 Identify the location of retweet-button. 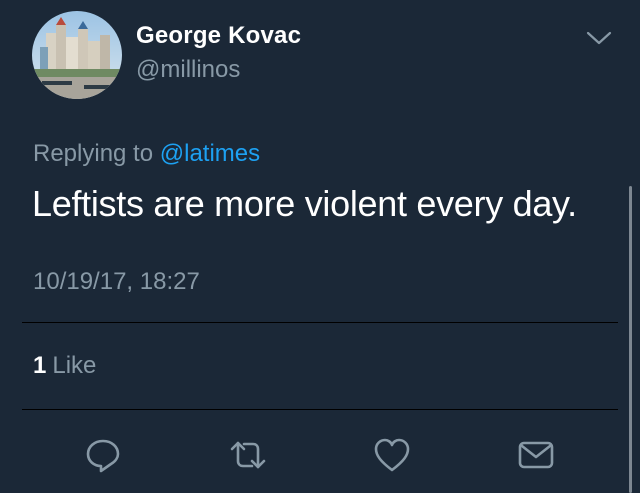
(248, 455).